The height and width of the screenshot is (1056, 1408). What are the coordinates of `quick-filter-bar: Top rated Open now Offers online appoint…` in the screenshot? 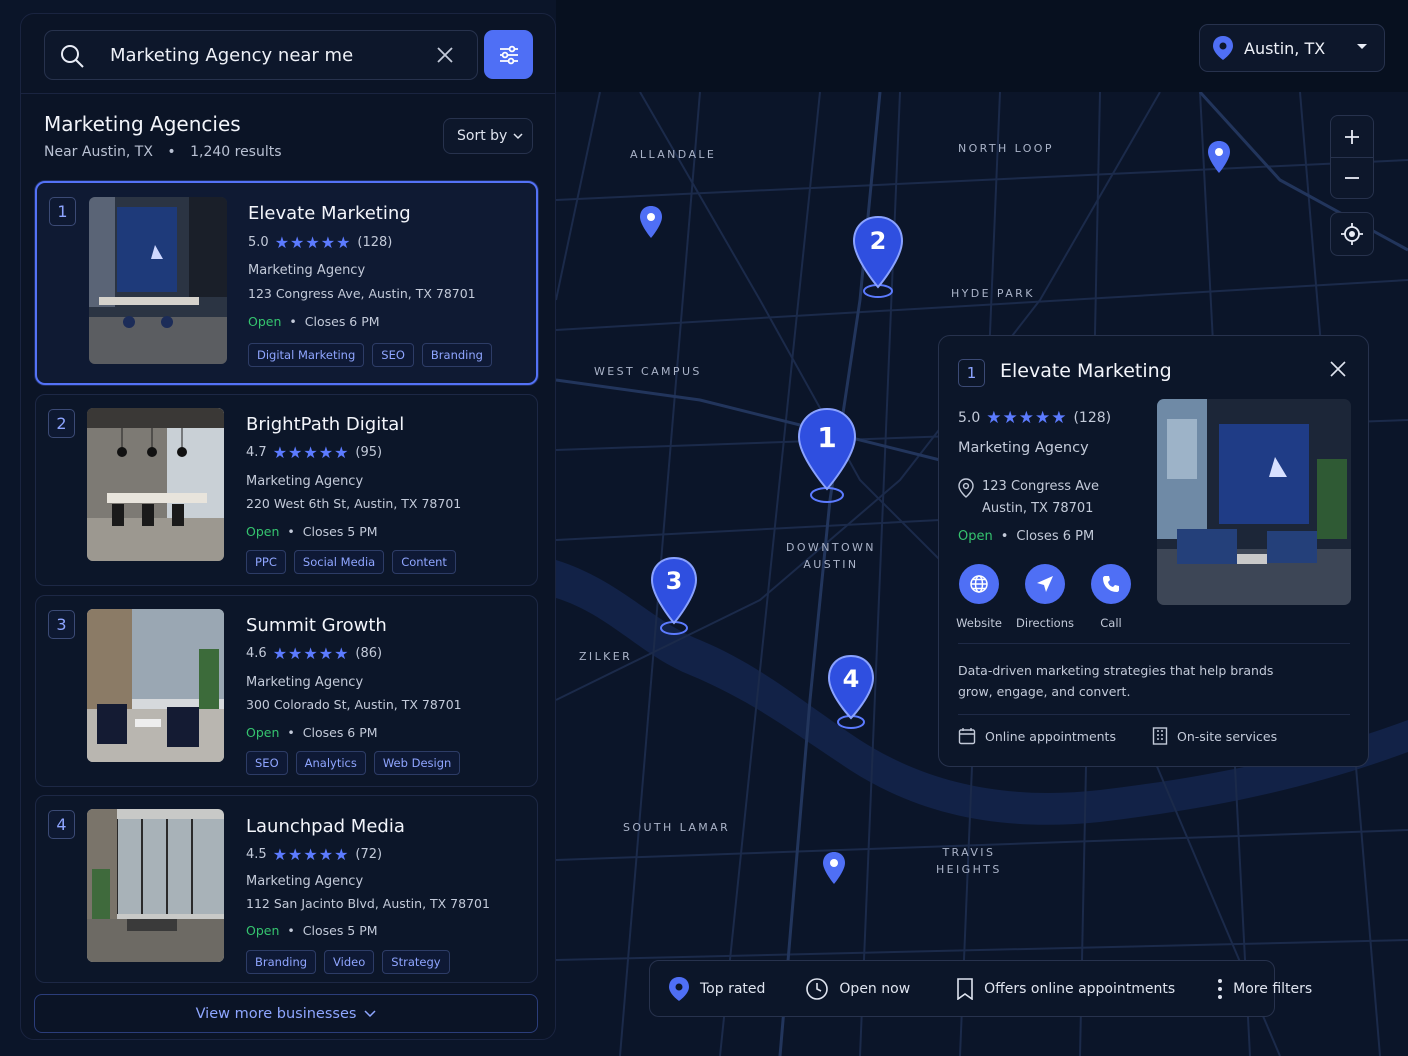 It's located at (980, 988).